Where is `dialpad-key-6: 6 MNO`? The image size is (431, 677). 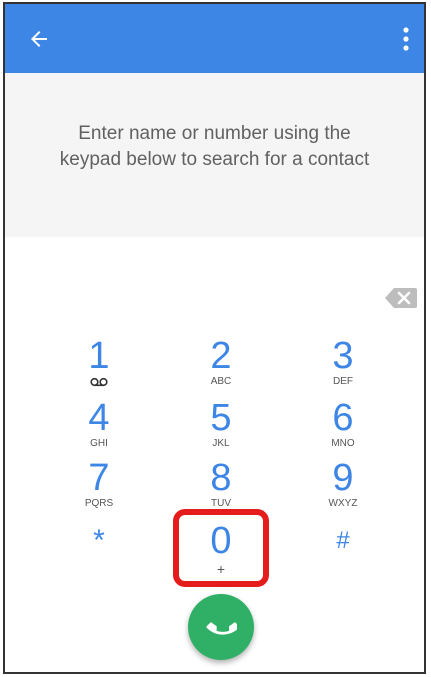 dialpad-key-6: 6 MNO is located at coordinates (343, 428).